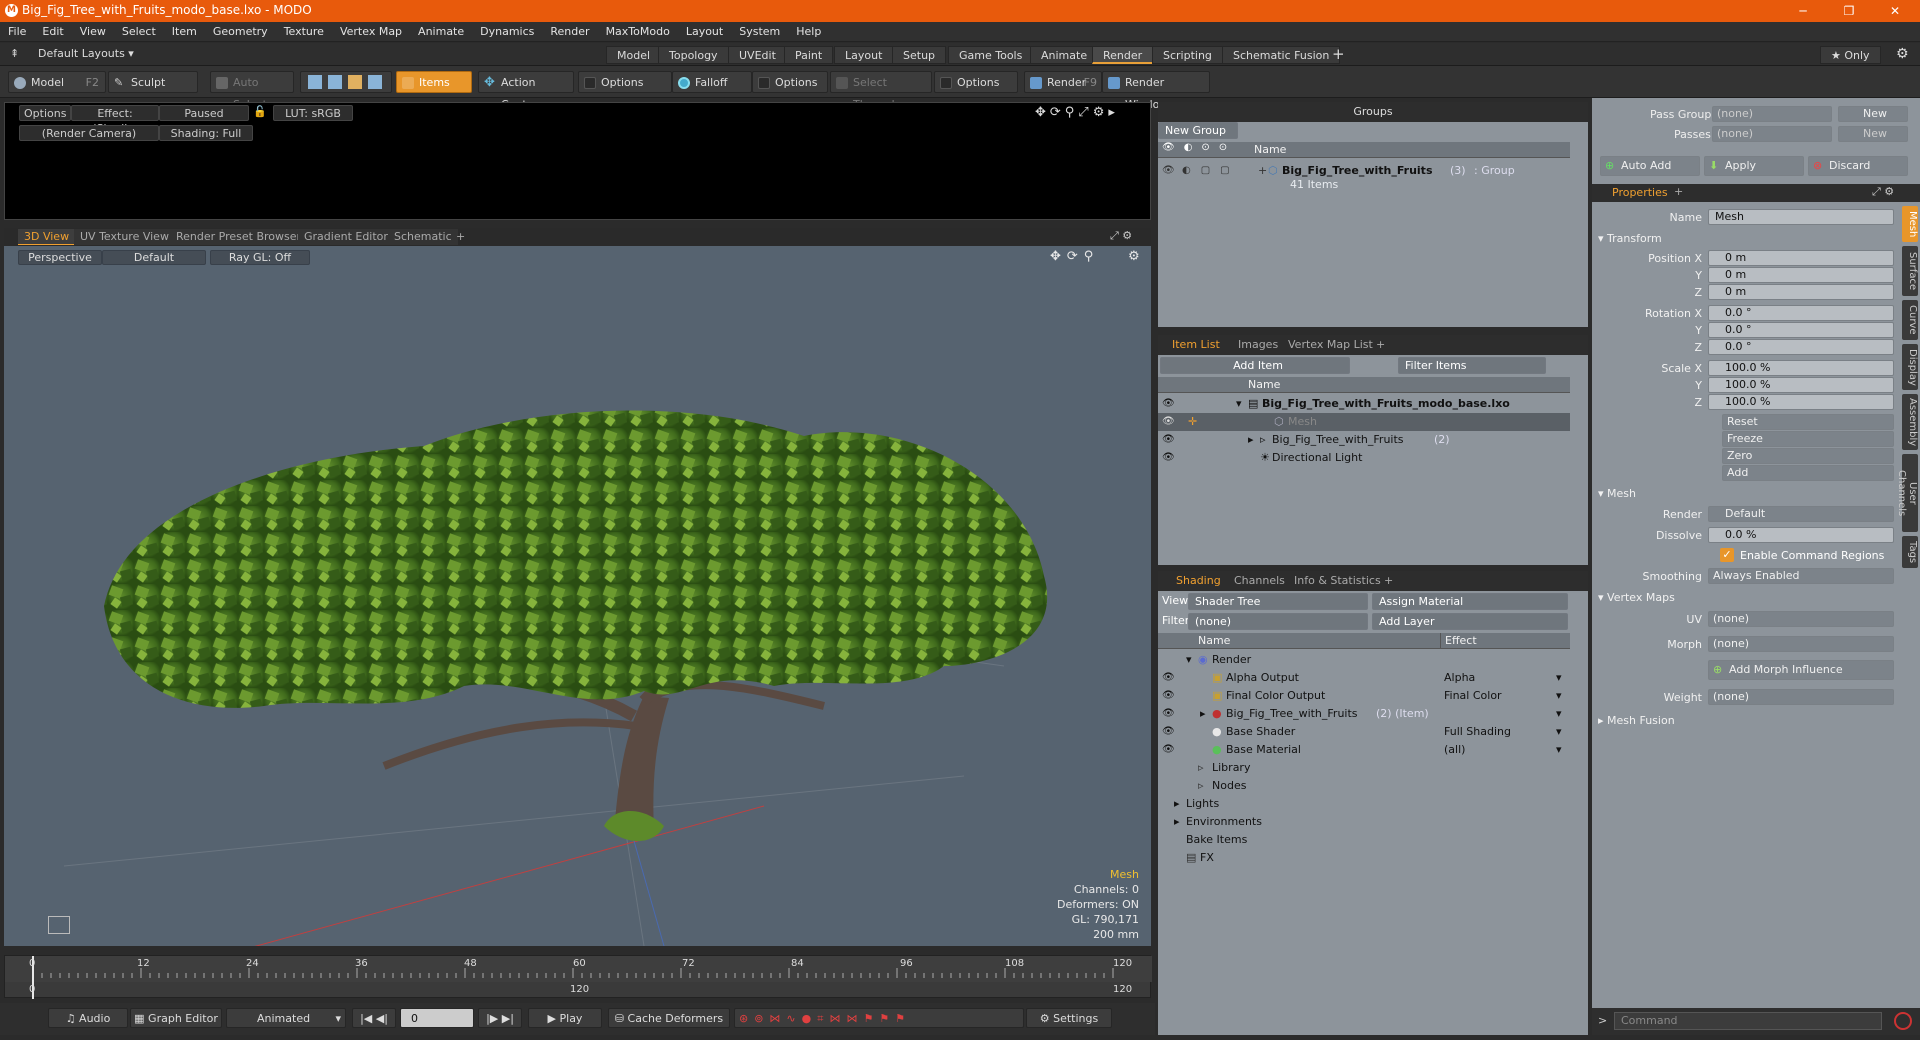 Image resolution: width=1920 pixels, height=1040 pixels. I want to click on position-z-input: 0 m, so click(1801, 292).